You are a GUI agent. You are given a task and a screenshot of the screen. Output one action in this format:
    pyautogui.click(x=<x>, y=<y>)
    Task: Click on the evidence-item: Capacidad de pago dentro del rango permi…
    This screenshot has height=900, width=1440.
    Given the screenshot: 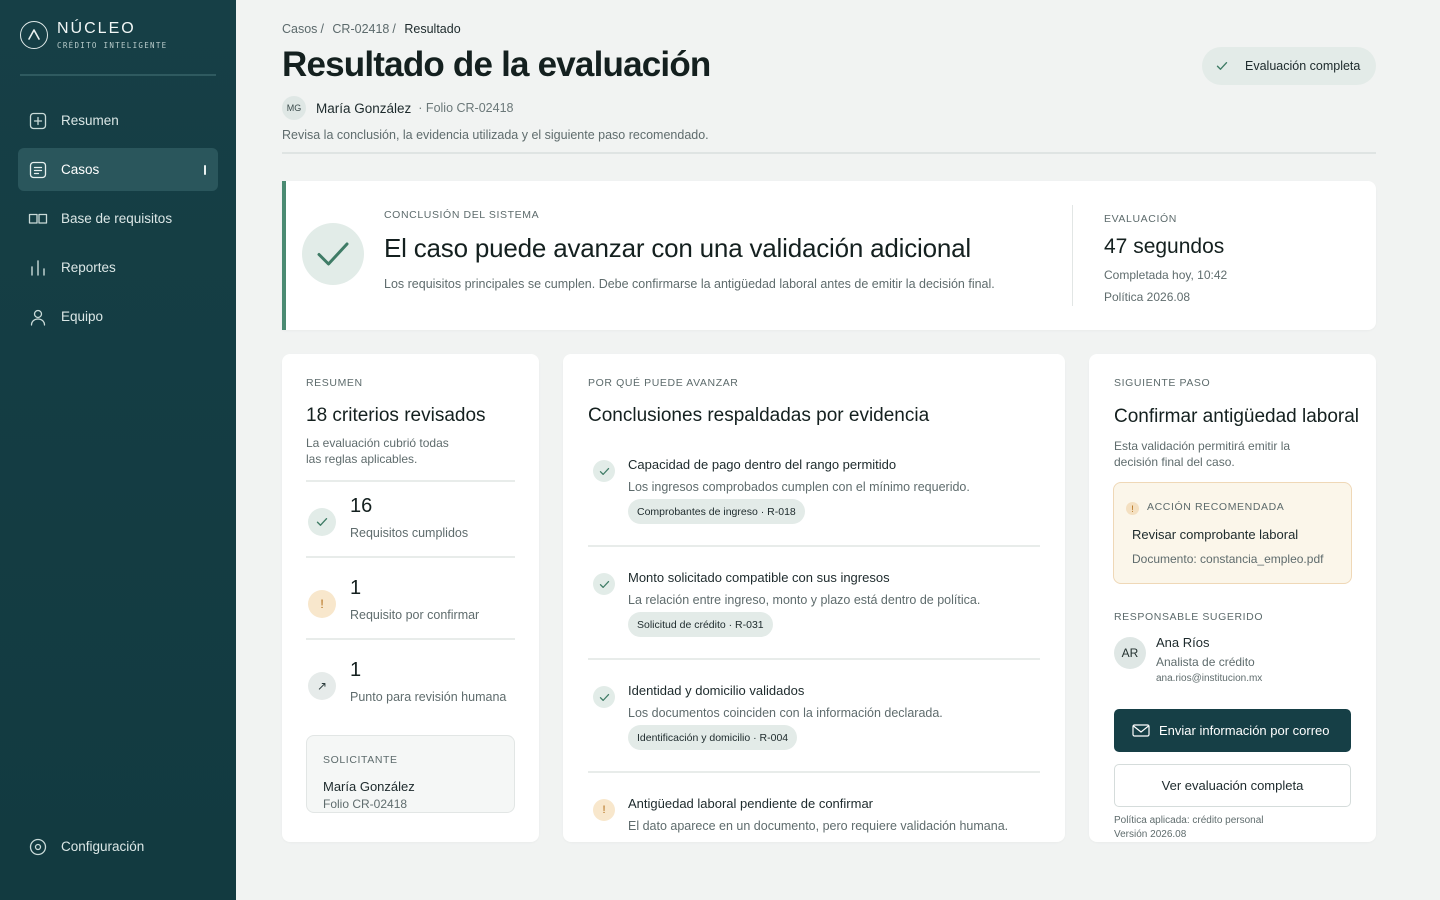 What is the action you would take?
    pyautogui.click(x=814, y=513)
    